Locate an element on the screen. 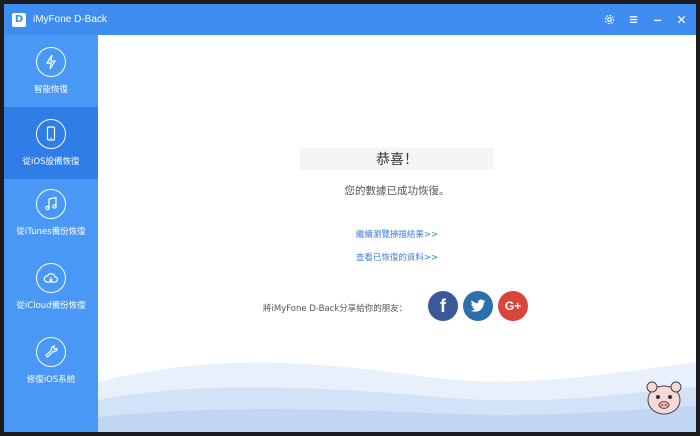  continue-browsing-link: 繼續瀏覽掃描結果>> is located at coordinates (397, 234).